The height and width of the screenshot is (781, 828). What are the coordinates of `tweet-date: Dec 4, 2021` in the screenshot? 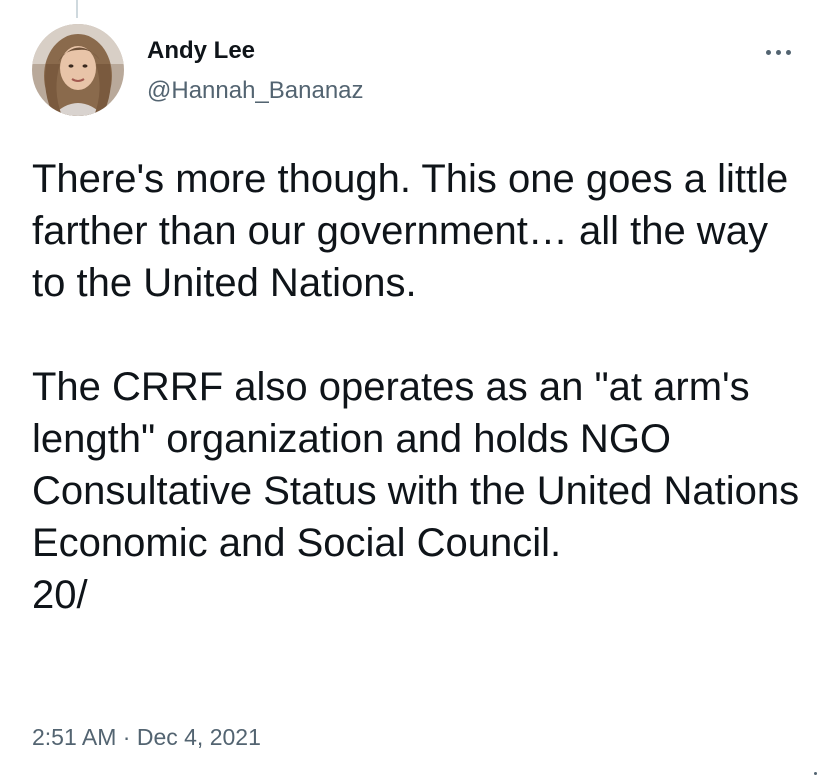 It's located at (198, 737).